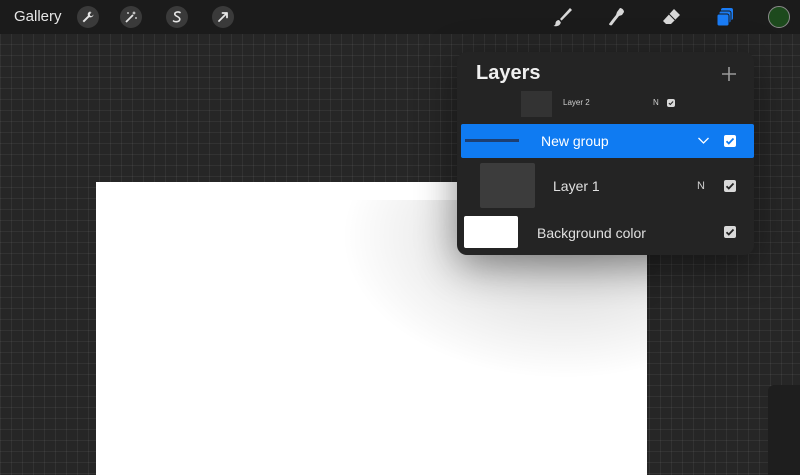 The image size is (800, 475). I want to click on eraser-tool-button, so click(671, 17).